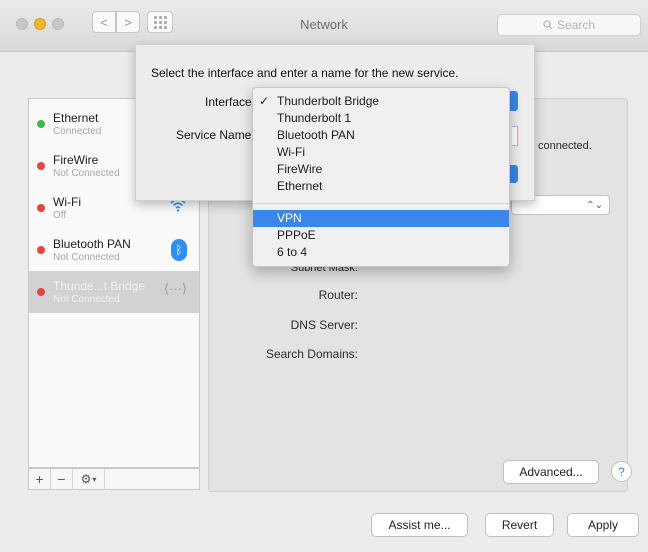 The height and width of the screenshot is (552, 648). What do you see at coordinates (228, 102) in the screenshot?
I see `interface-label: Interface` at bounding box center [228, 102].